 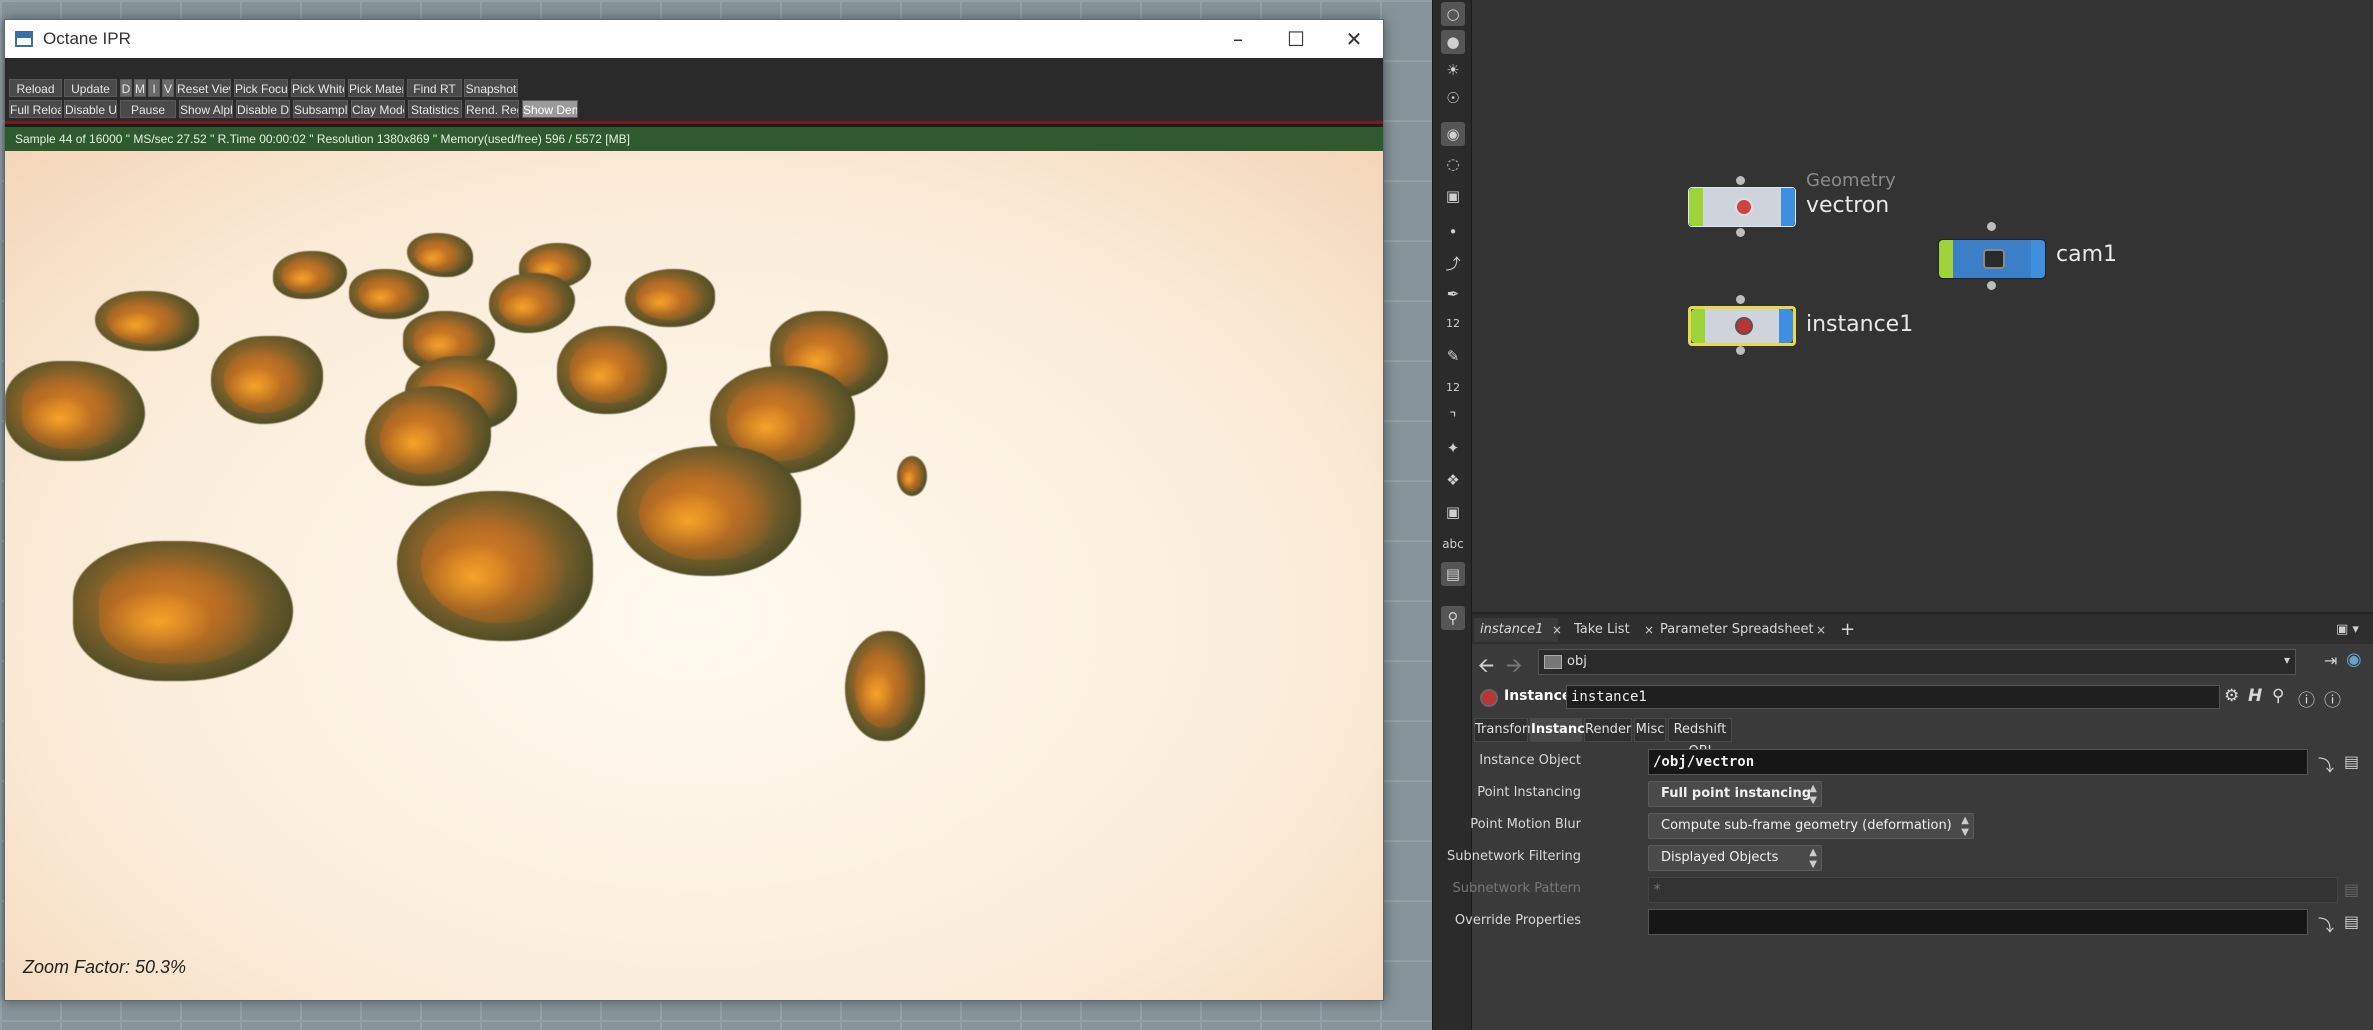 I want to click on point-instancing-menu: Full point instancing ▲ ▼, so click(x=1735, y=794).